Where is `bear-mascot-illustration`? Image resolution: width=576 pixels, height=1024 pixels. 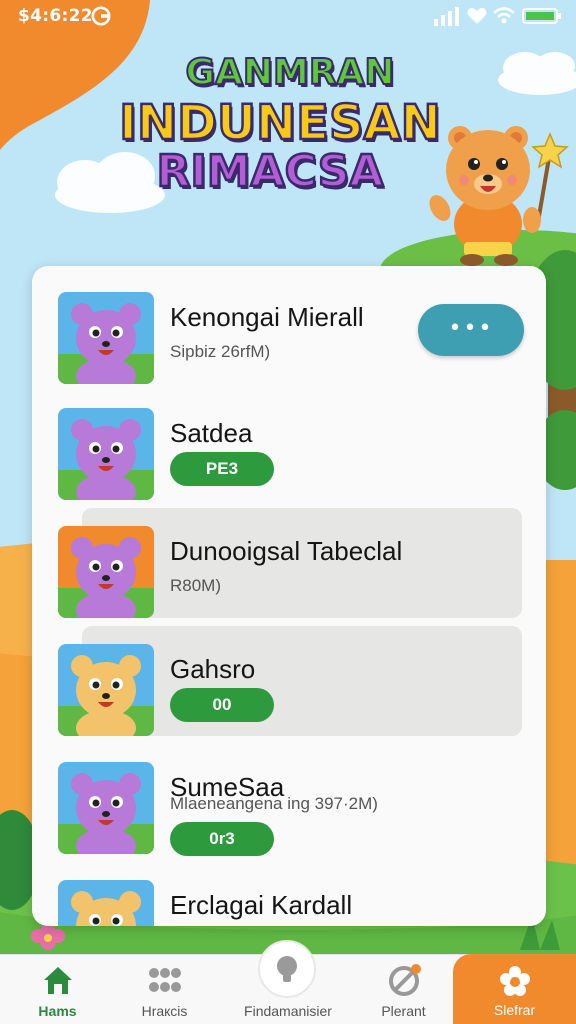 bear-mascot-illustration is located at coordinates (499, 196).